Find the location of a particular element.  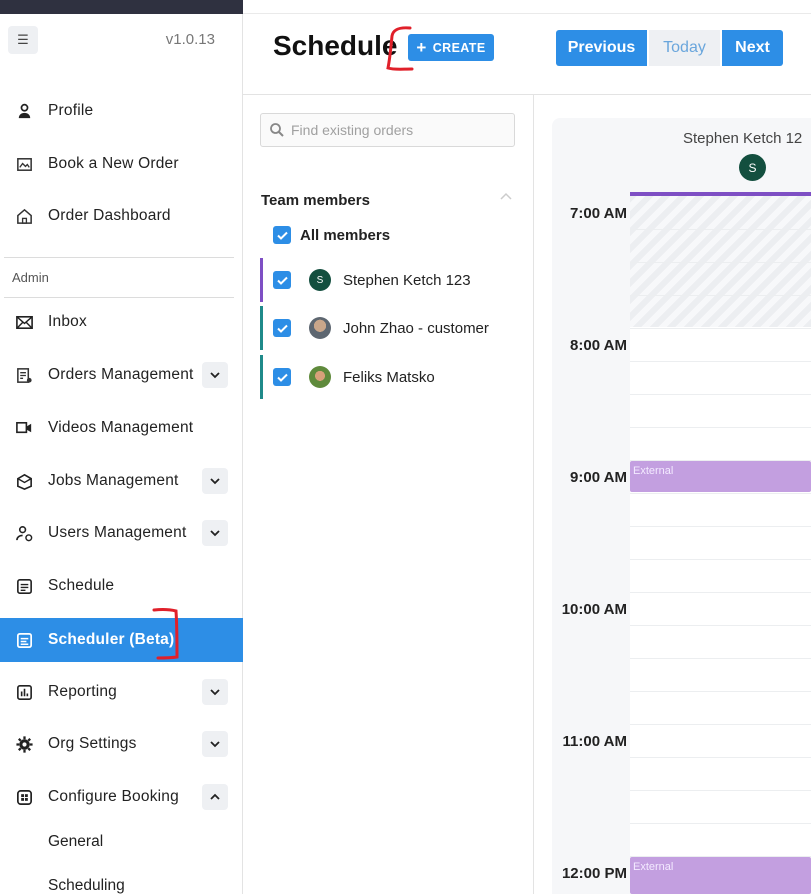

member-row: Feliks Matsko is located at coordinates (395, 377).